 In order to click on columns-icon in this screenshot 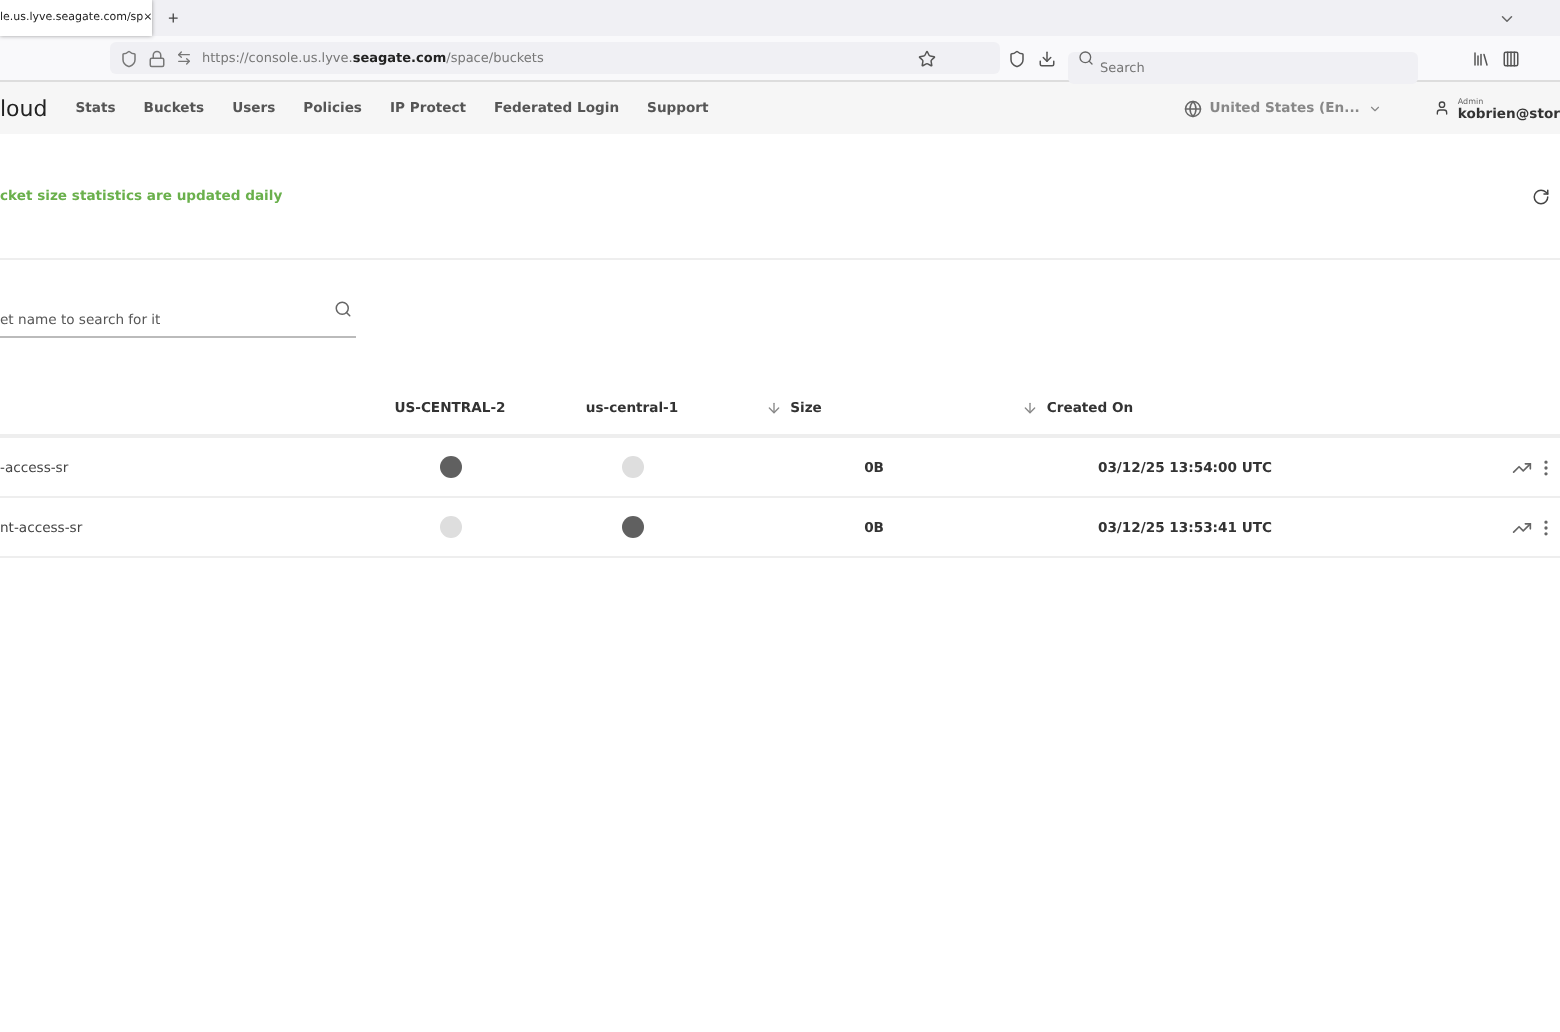, I will do `click(1511, 58)`.